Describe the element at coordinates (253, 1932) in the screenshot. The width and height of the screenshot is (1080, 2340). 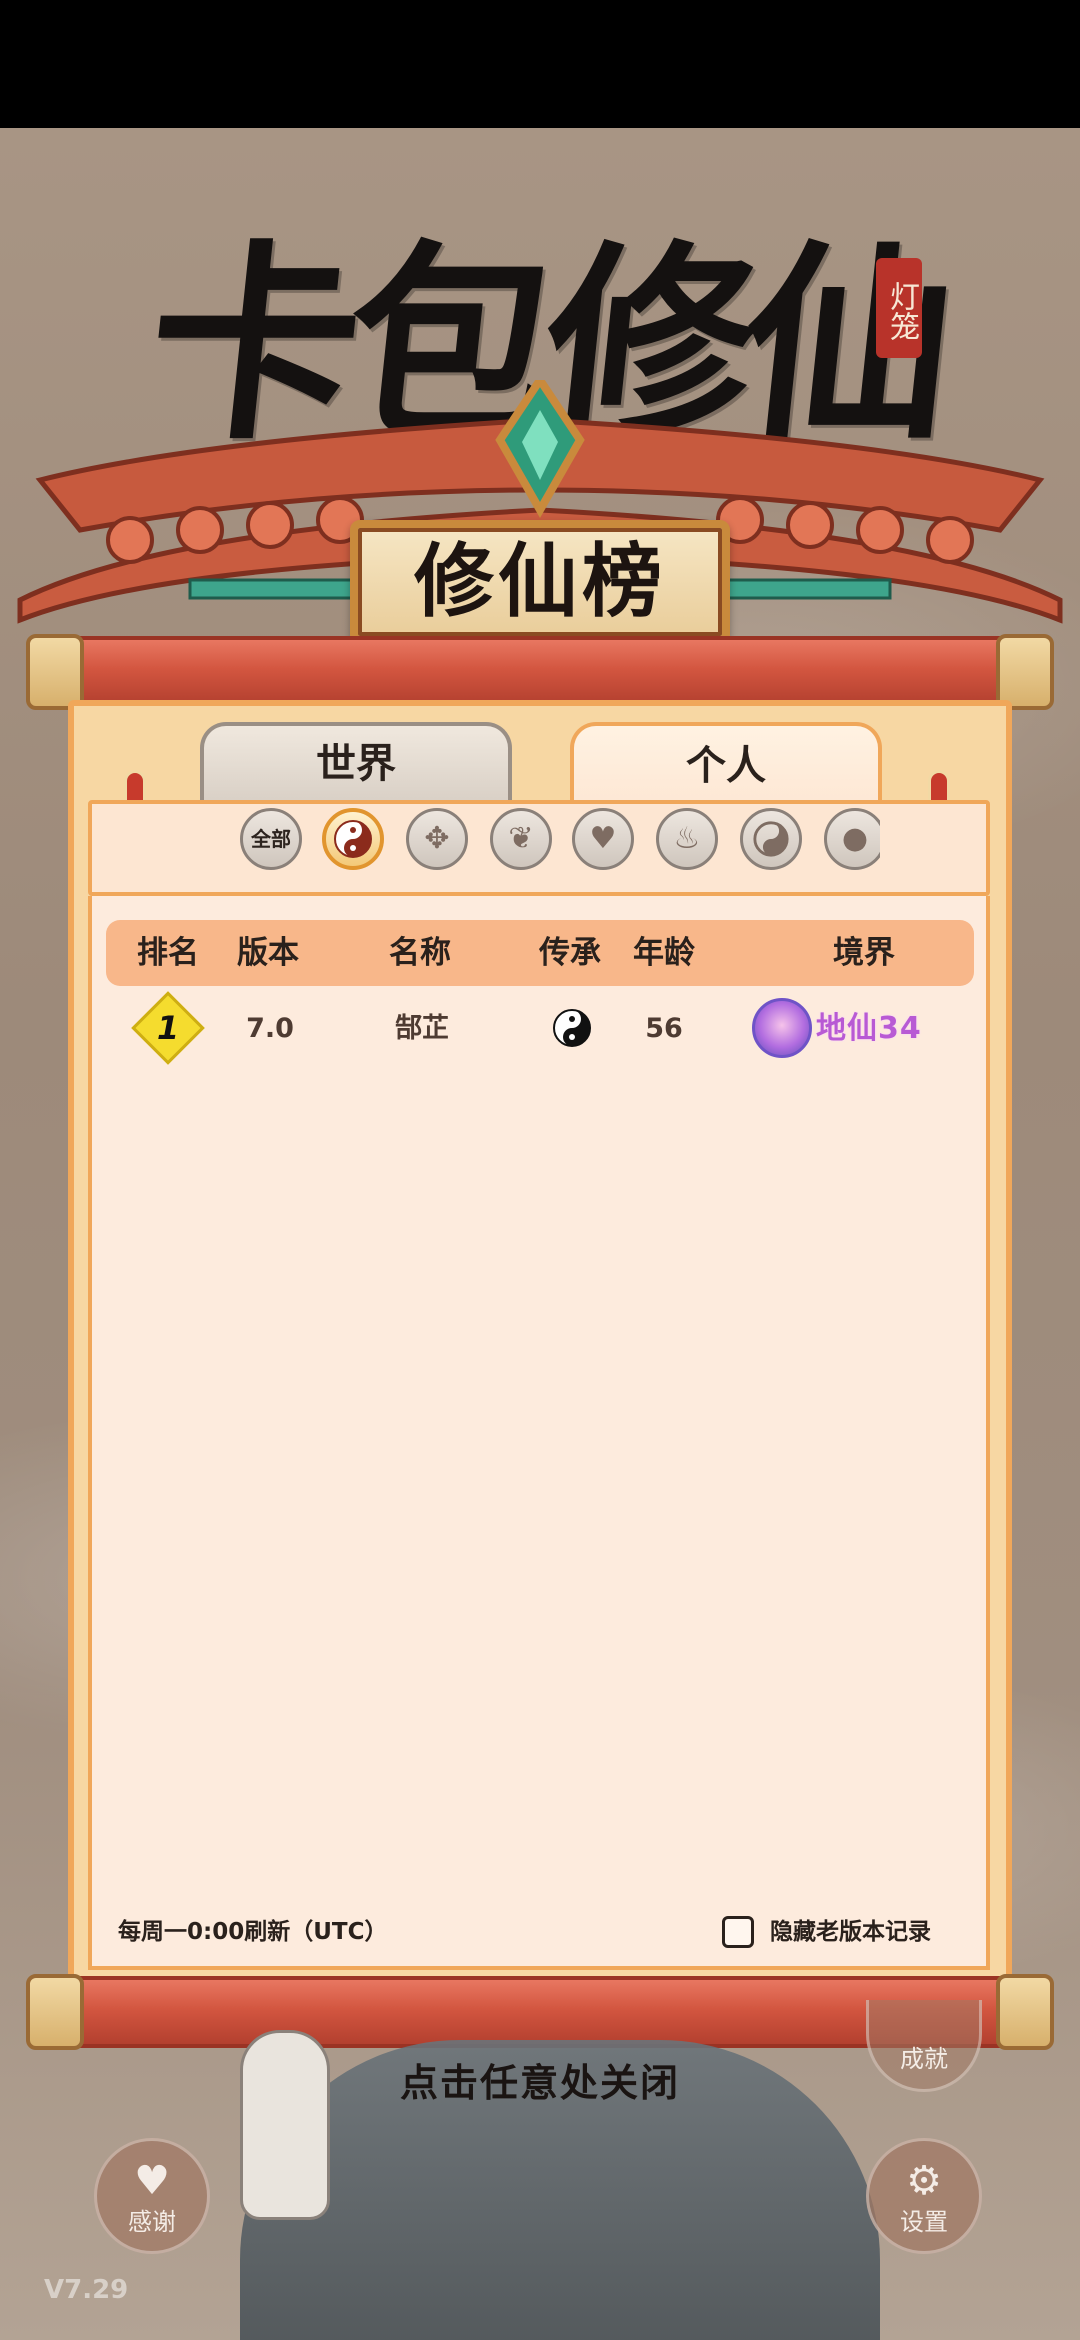
I see `refresh-note: 每周一0:00刷新（UTC）` at that location.